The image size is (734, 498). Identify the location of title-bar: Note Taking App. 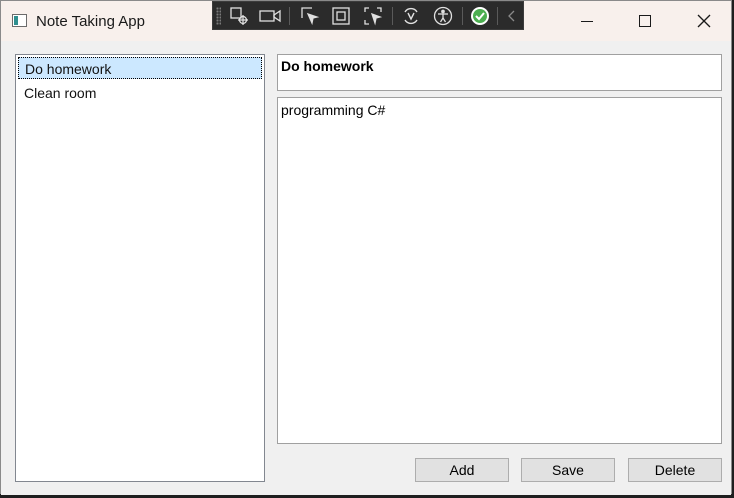
(366, 21).